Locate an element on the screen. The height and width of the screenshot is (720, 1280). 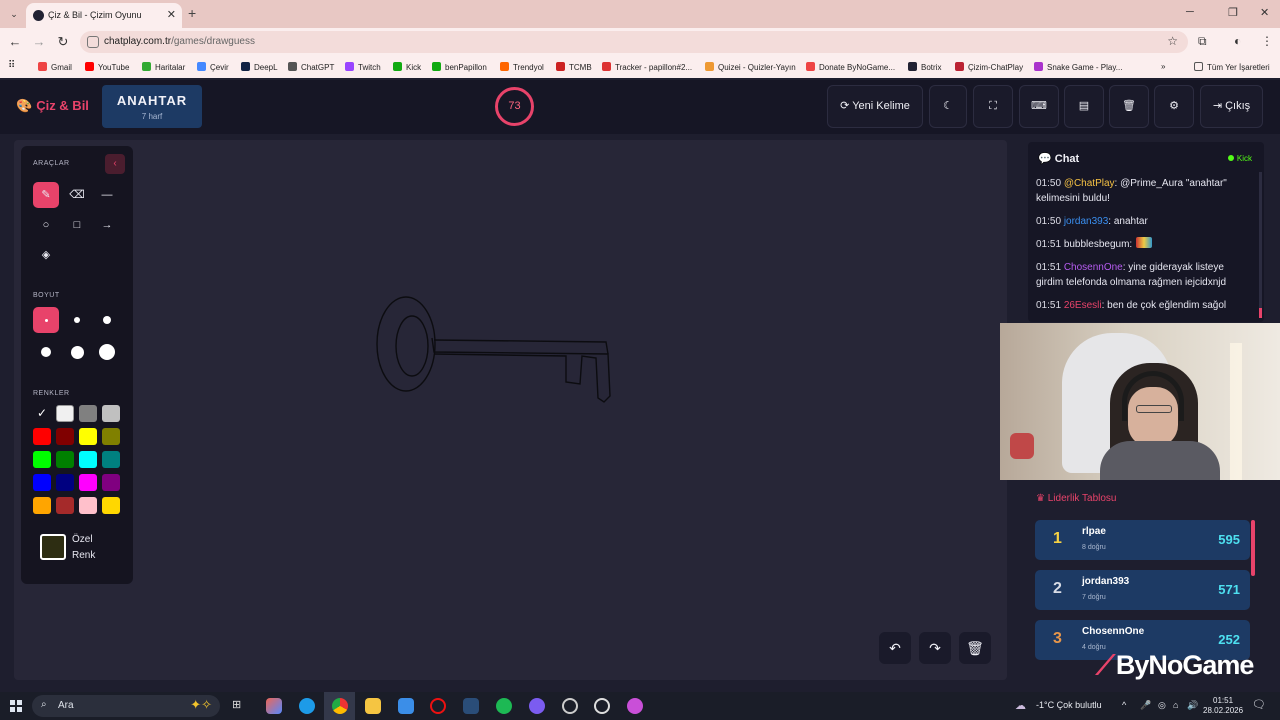
bookmark-botrix: Botrix is located at coordinates (924, 67).